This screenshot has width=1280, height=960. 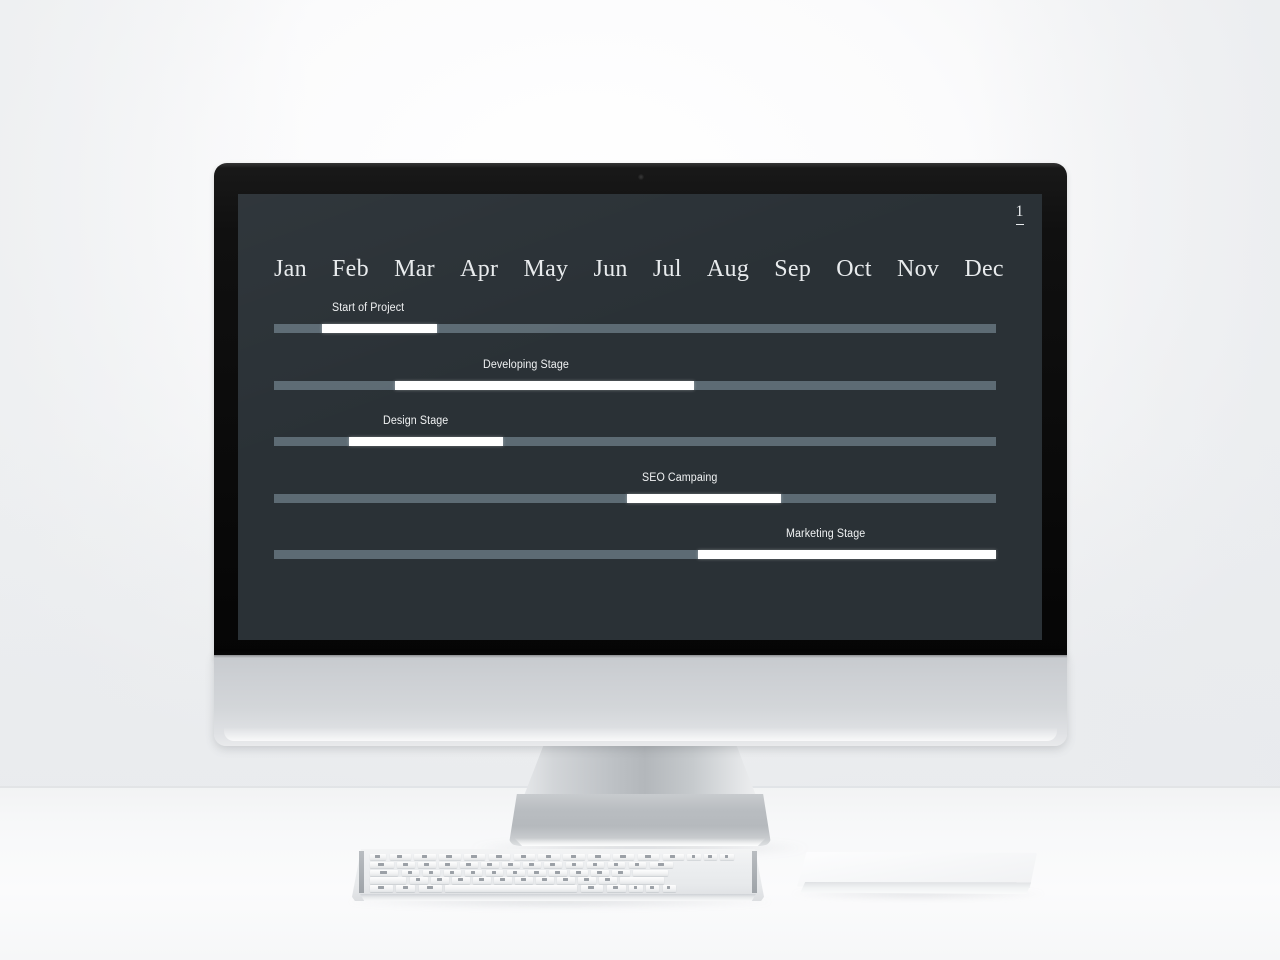 I want to click on month-label-mar: Mar, so click(x=414, y=269).